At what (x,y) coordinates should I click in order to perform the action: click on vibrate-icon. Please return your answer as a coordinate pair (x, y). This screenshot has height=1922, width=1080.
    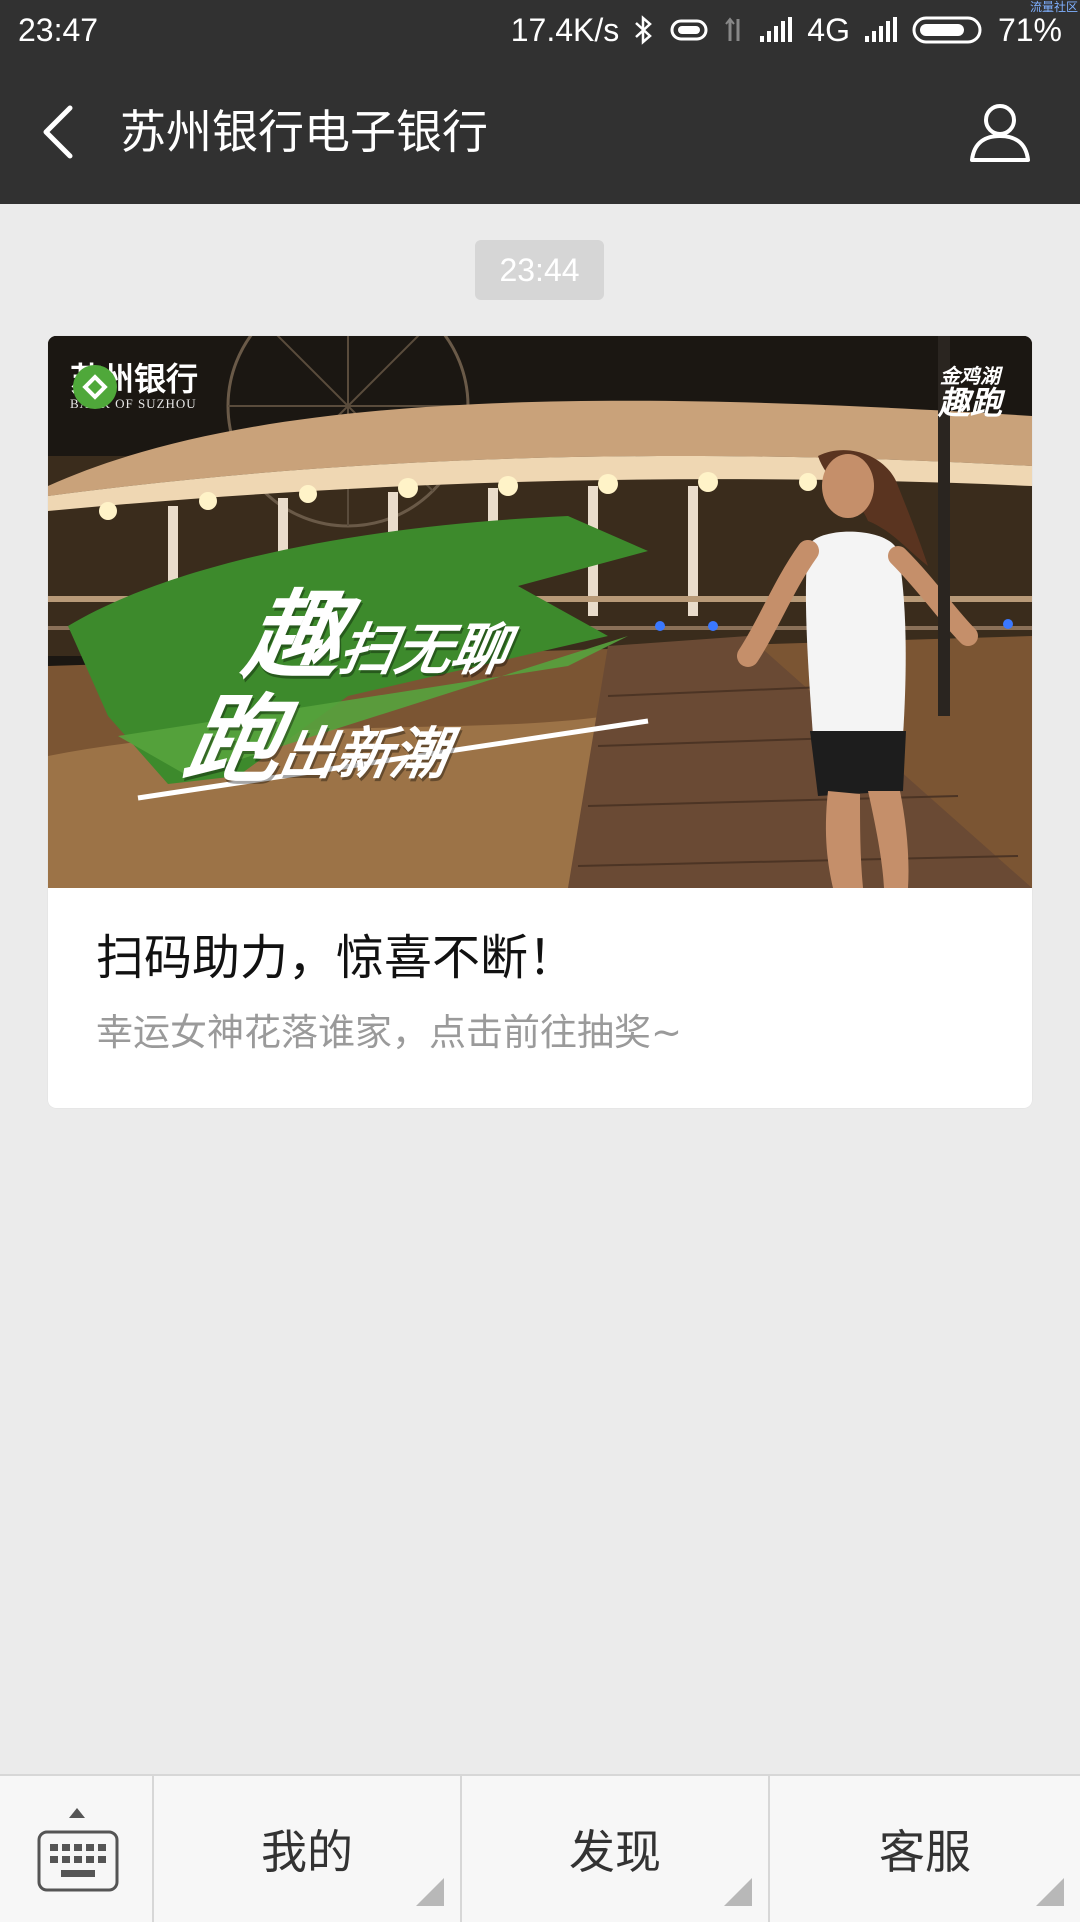
    Looking at the image, I should click on (689, 30).